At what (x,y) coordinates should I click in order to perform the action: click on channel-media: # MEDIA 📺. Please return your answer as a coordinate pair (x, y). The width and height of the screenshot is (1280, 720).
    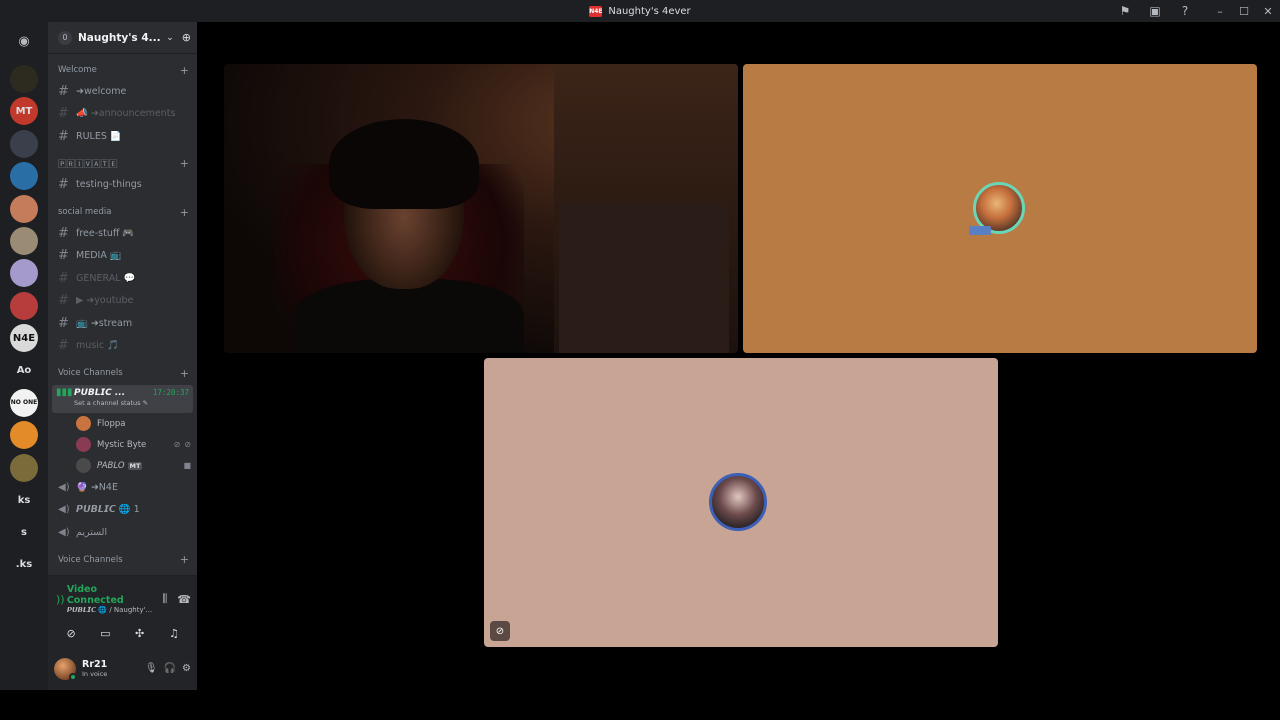
    Looking at the image, I should click on (122, 256).